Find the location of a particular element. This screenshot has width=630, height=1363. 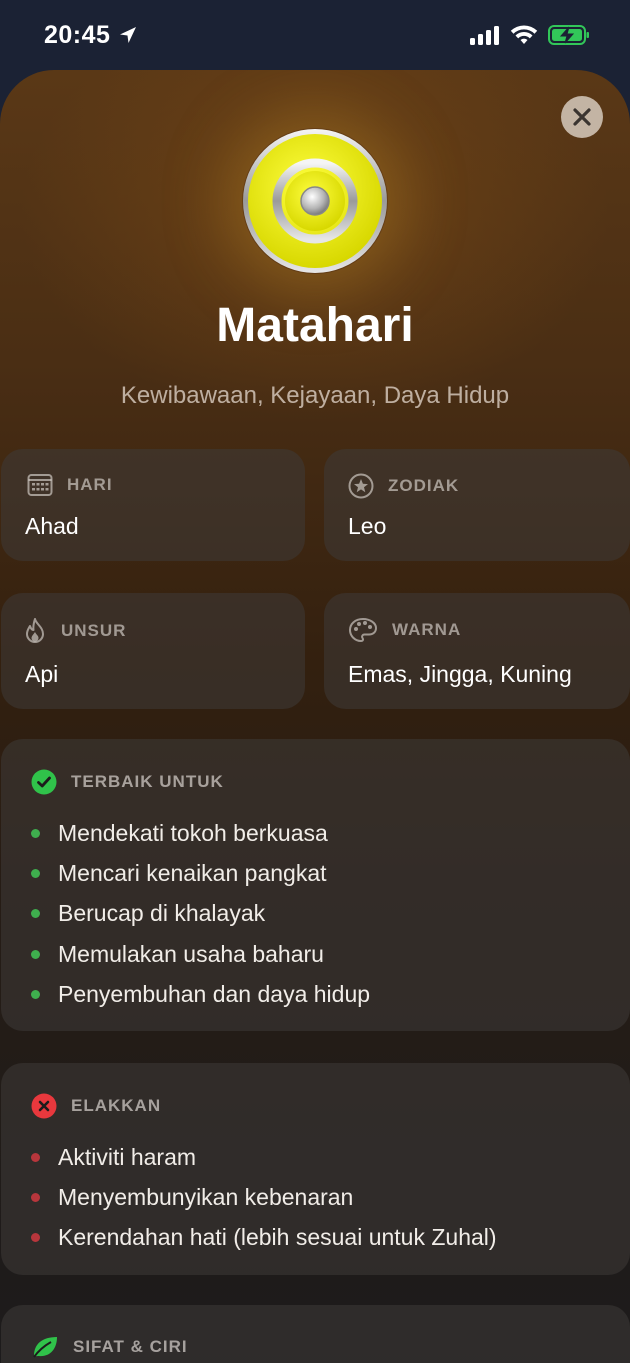

info-card-unsur: UNSUR Api is located at coordinates (153, 651).